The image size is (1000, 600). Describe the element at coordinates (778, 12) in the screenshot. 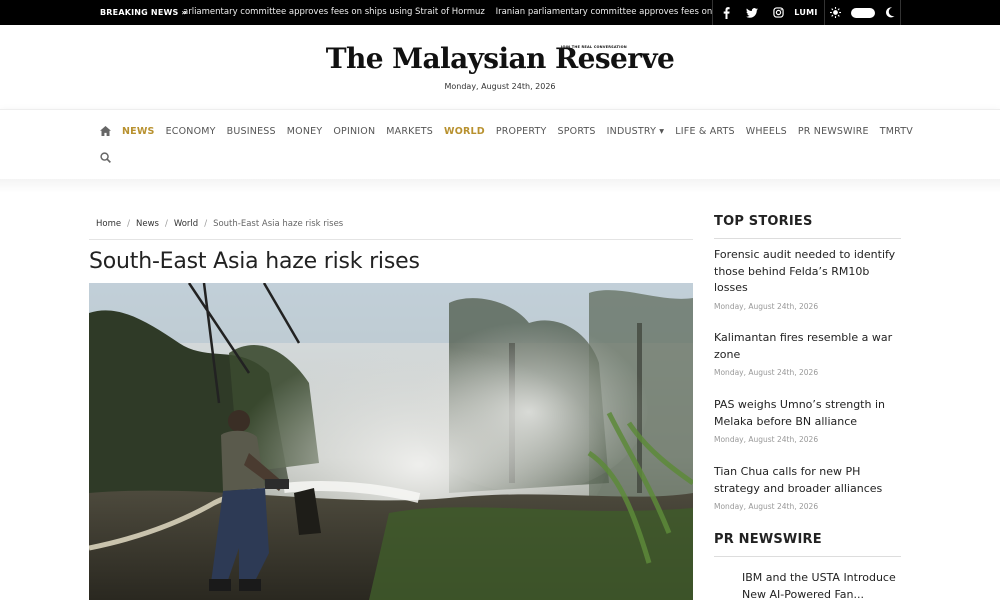

I see `instagram-icon` at that location.